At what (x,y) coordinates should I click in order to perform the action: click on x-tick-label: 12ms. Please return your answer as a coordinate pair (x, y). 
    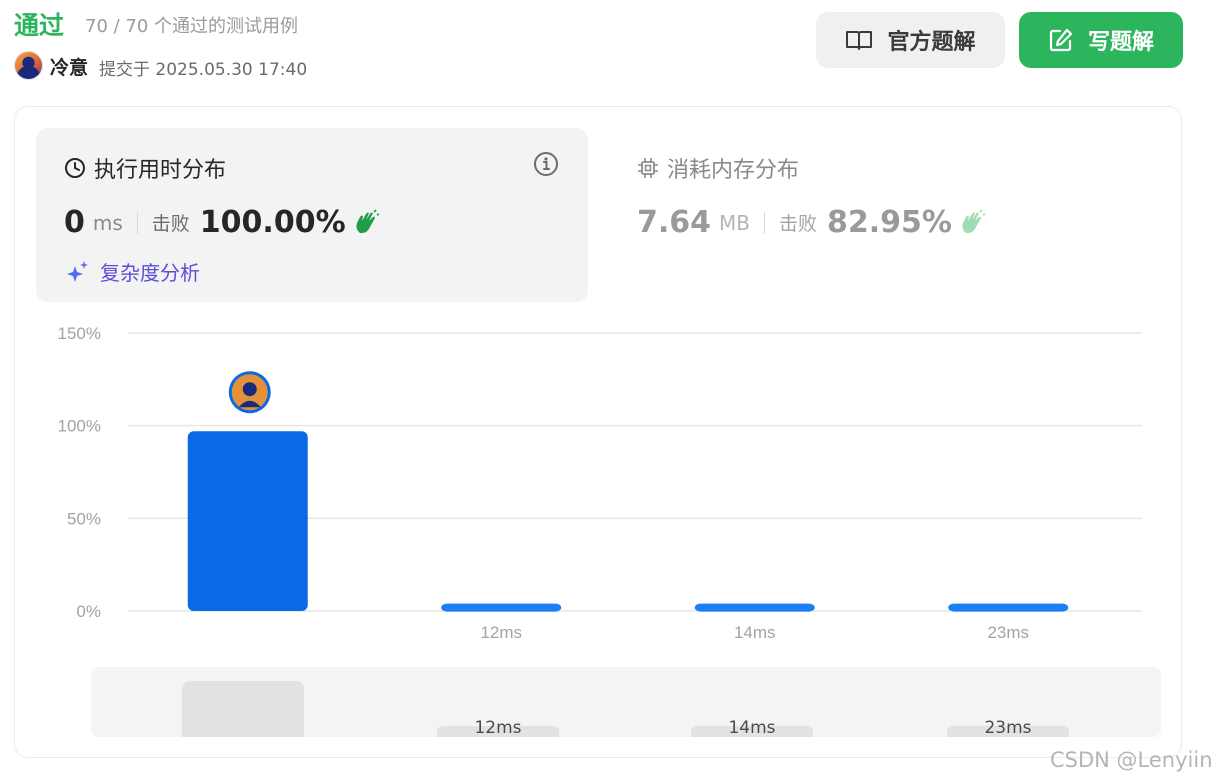
    Looking at the image, I should click on (501, 632).